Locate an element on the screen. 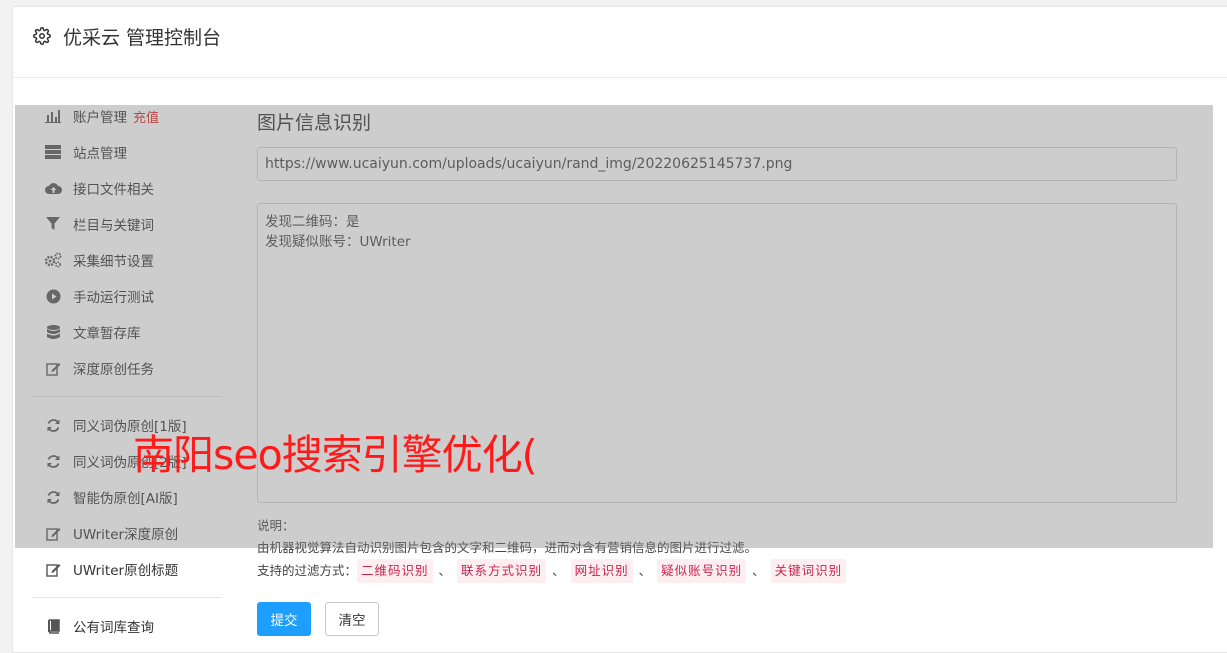 The width and height of the screenshot is (1227, 653). sidebar-item-label: 同义词伪原创[2版] is located at coordinates (130, 463).